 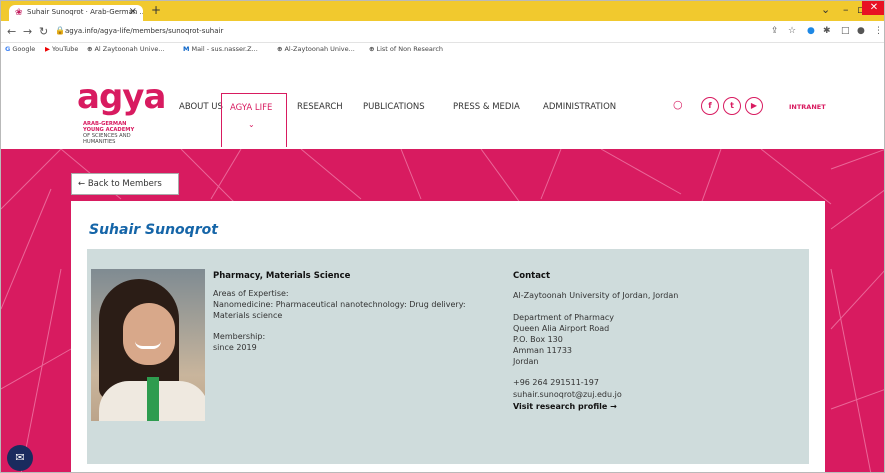 What do you see at coordinates (24, 49) in the screenshot?
I see `bookmark-label: Google` at bounding box center [24, 49].